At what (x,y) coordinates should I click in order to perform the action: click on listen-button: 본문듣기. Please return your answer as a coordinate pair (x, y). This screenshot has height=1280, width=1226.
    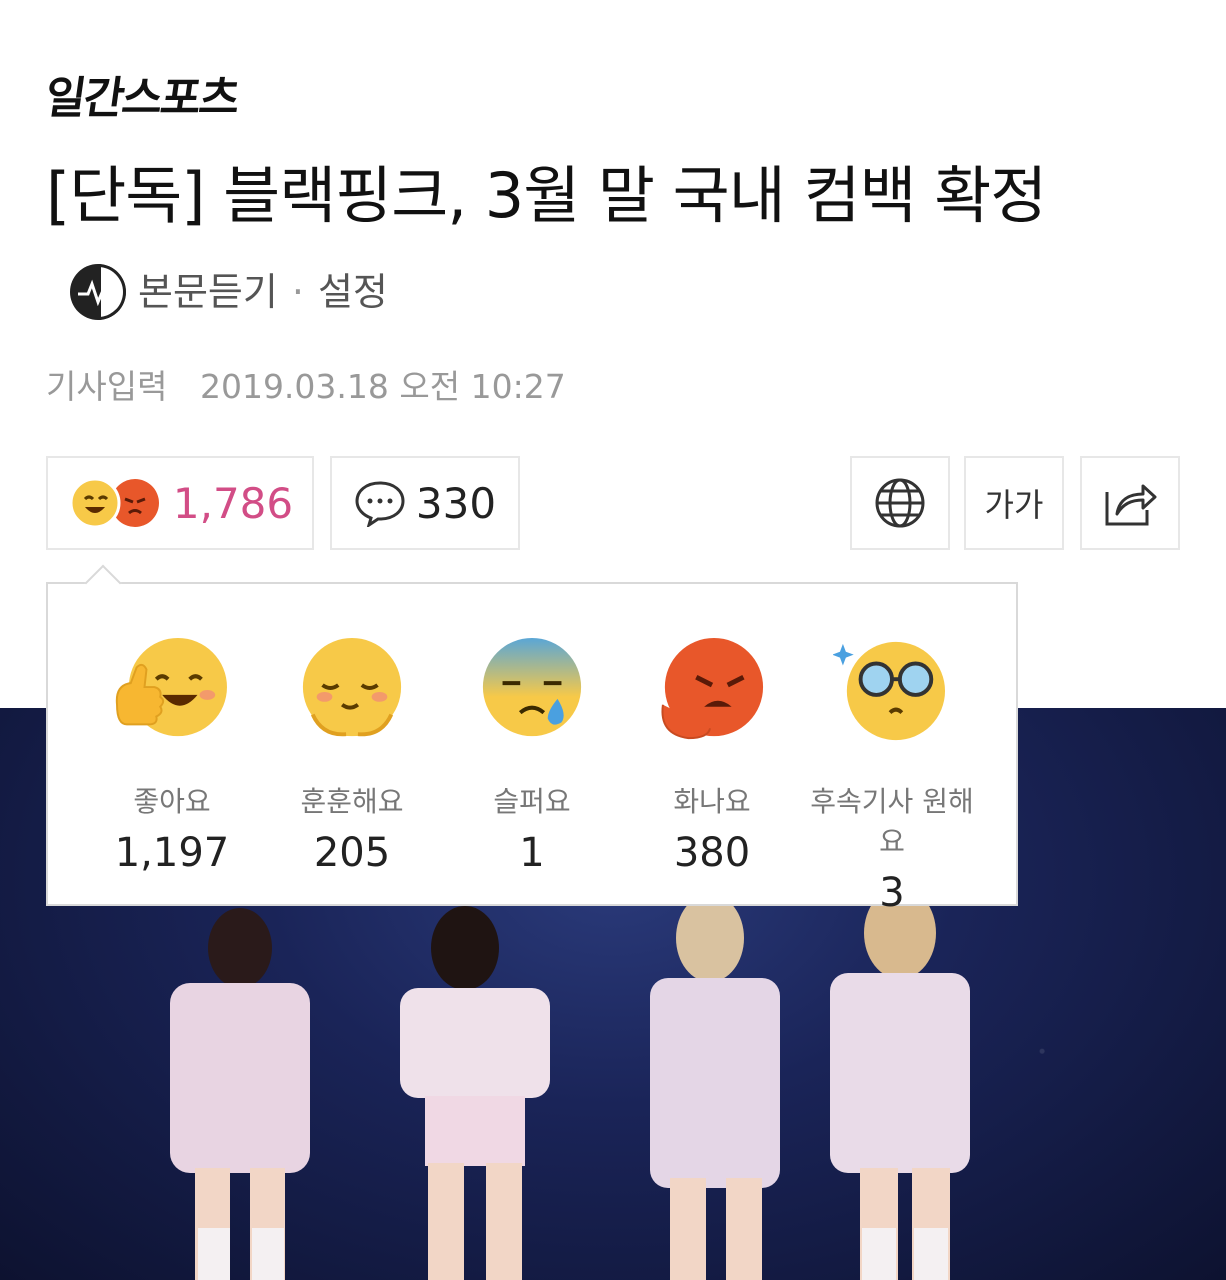
    Looking at the image, I should click on (208, 292).